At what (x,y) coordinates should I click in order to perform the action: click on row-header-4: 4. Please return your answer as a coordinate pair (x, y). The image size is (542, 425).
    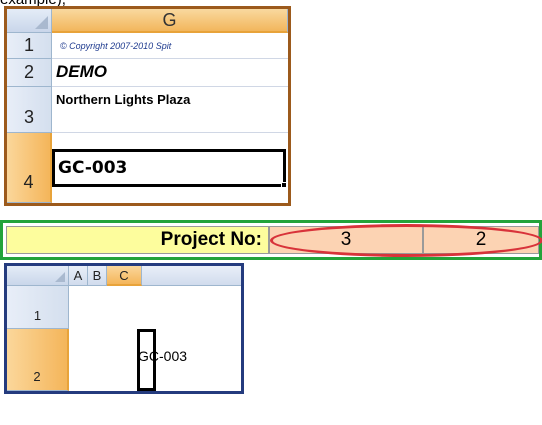
    Looking at the image, I should click on (29, 168).